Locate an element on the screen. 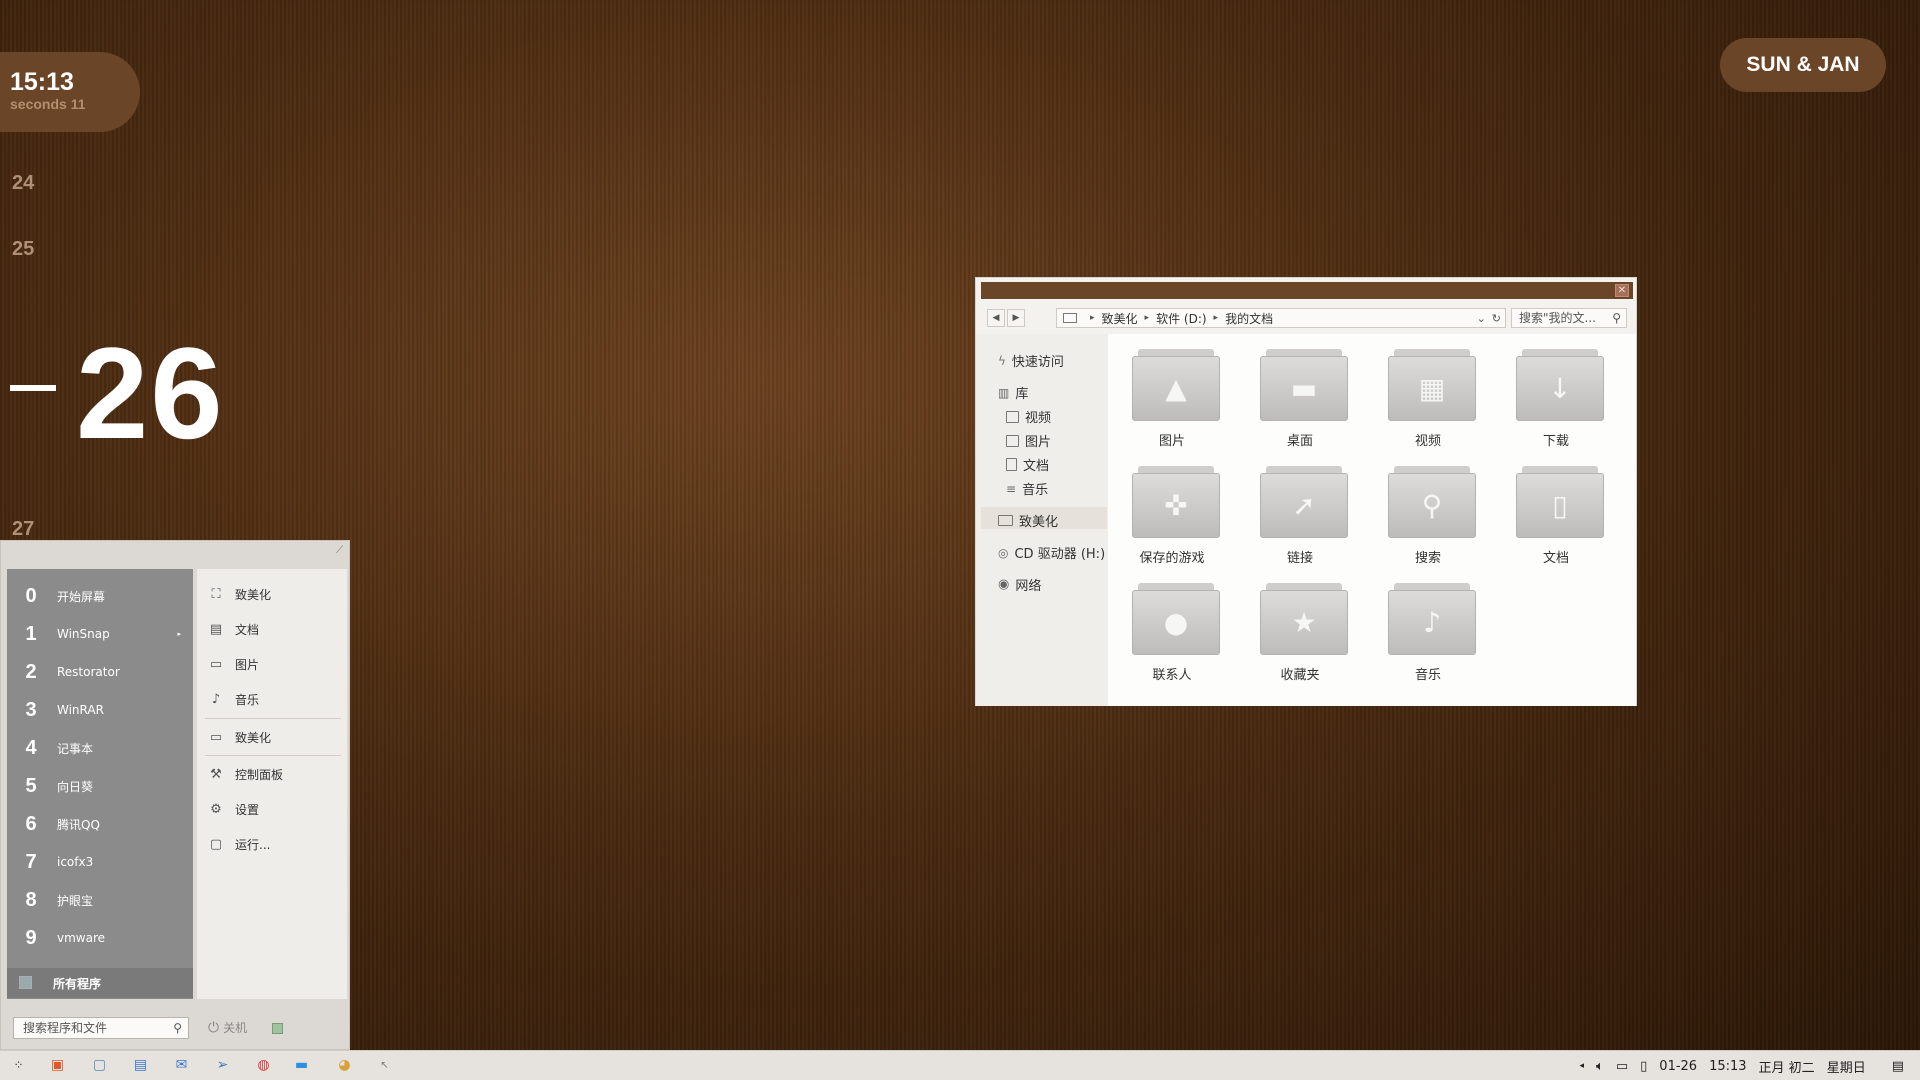  download-icon: ↓ is located at coordinates (1560, 388).